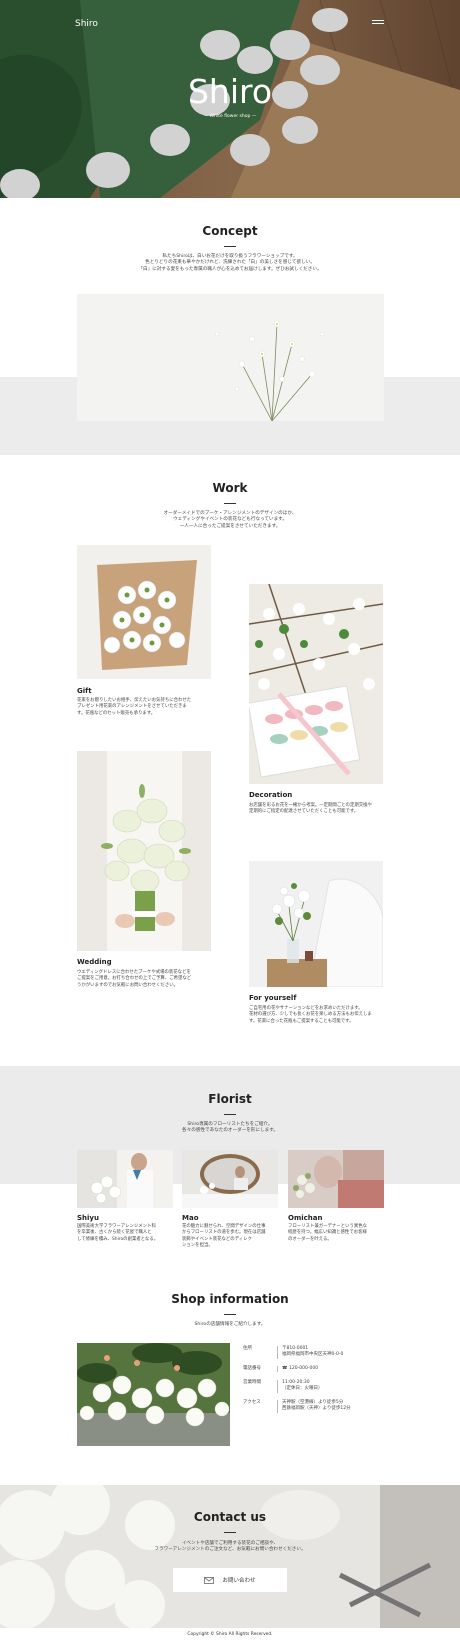 The image size is (460, 1642). Describe the element at coordinates (343, 1407) in the screenshot. I see `shop-row-access: アクセス 天神駅（空港線）より徒歩5分 西鉄福岡駅（天神）より徒歩12分` at that location.